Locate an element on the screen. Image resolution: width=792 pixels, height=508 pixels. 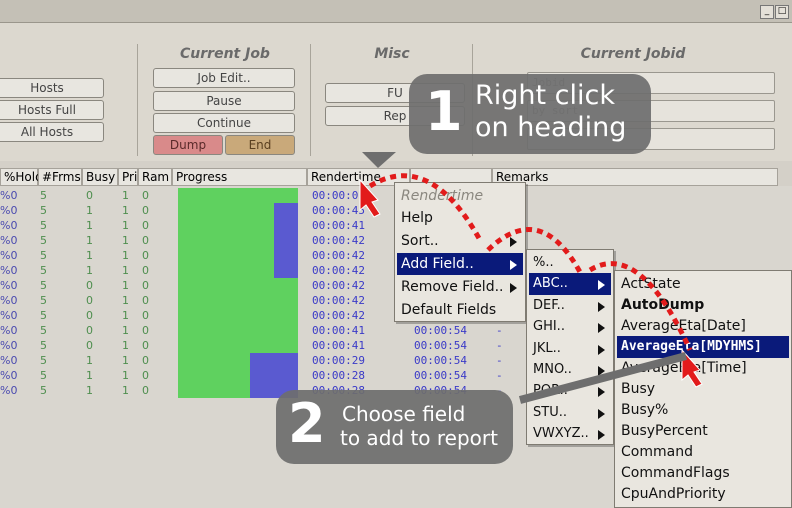
callout-line: Choose field is located at coordinates (404, 414).